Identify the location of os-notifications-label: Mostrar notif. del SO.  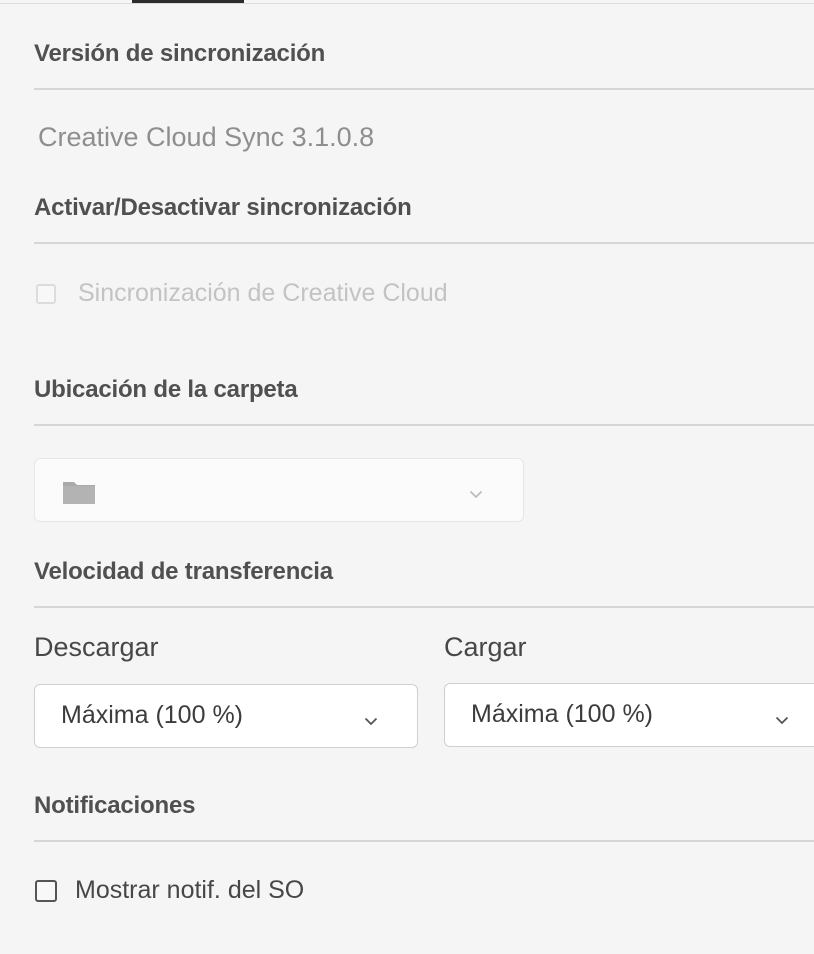
(190, 890).